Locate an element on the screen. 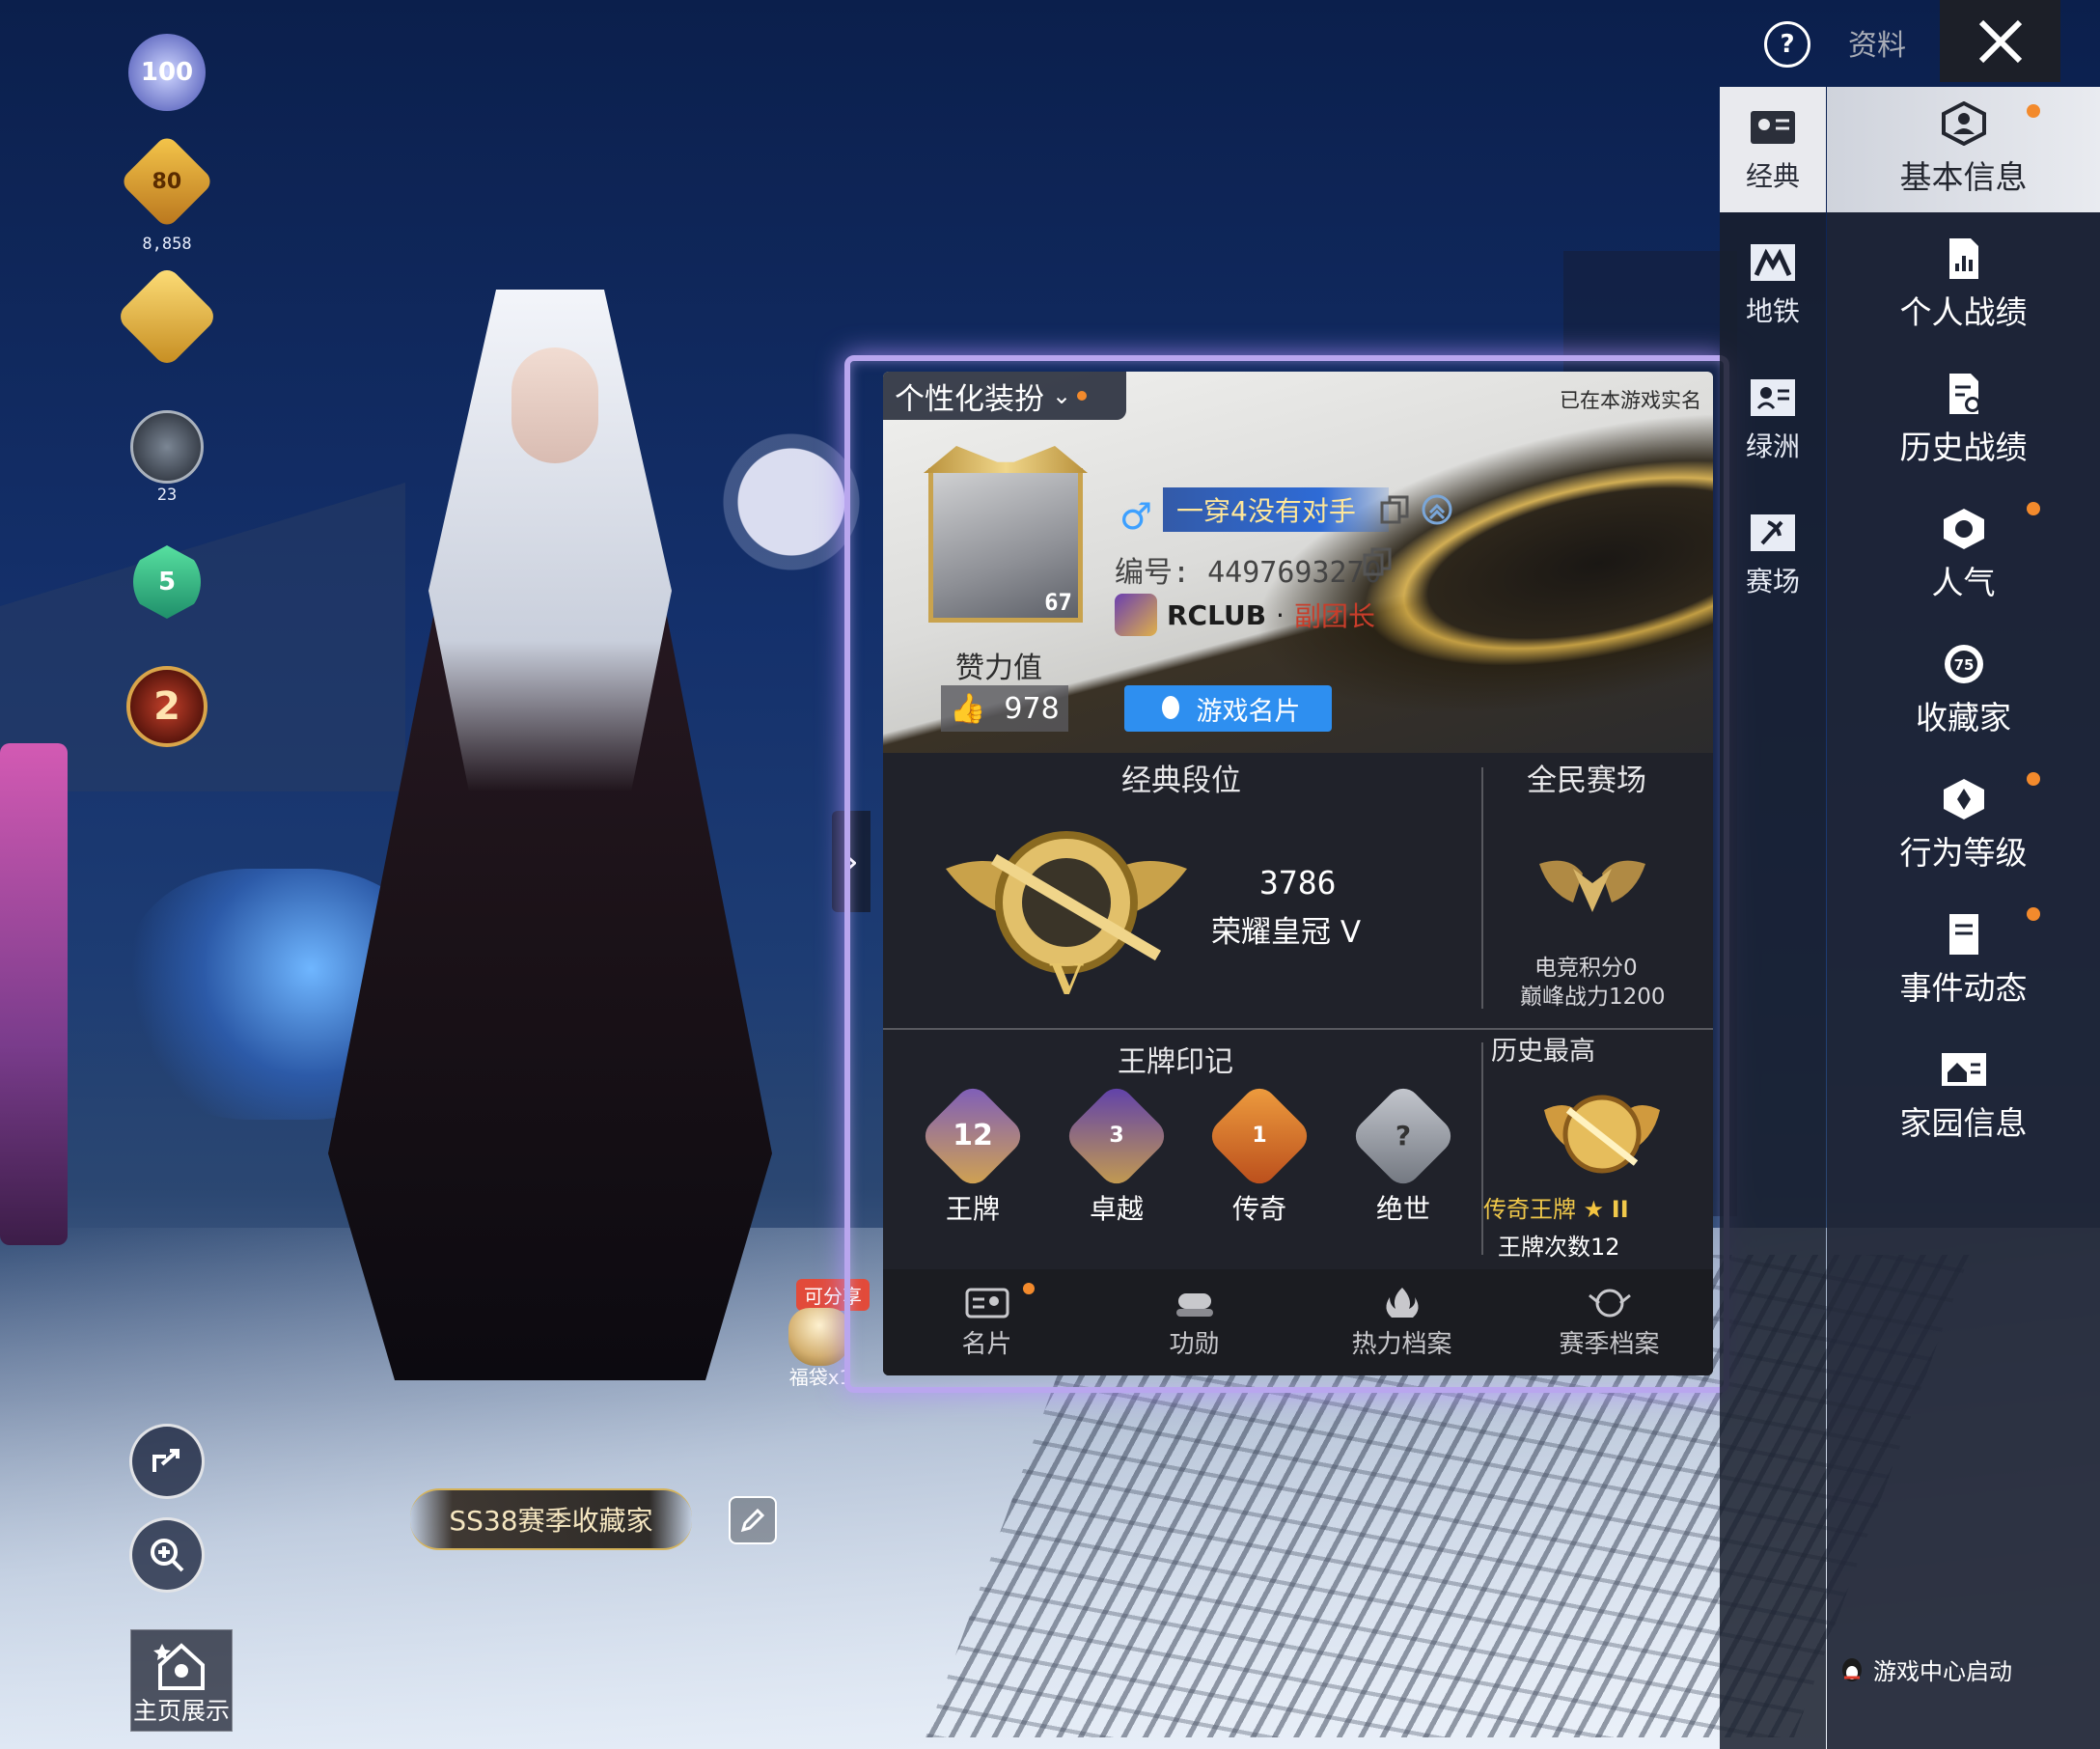 The width and height of the screenshot is (2100, 1749). mode-label: 经典 is located at coordinates (1772, 176).